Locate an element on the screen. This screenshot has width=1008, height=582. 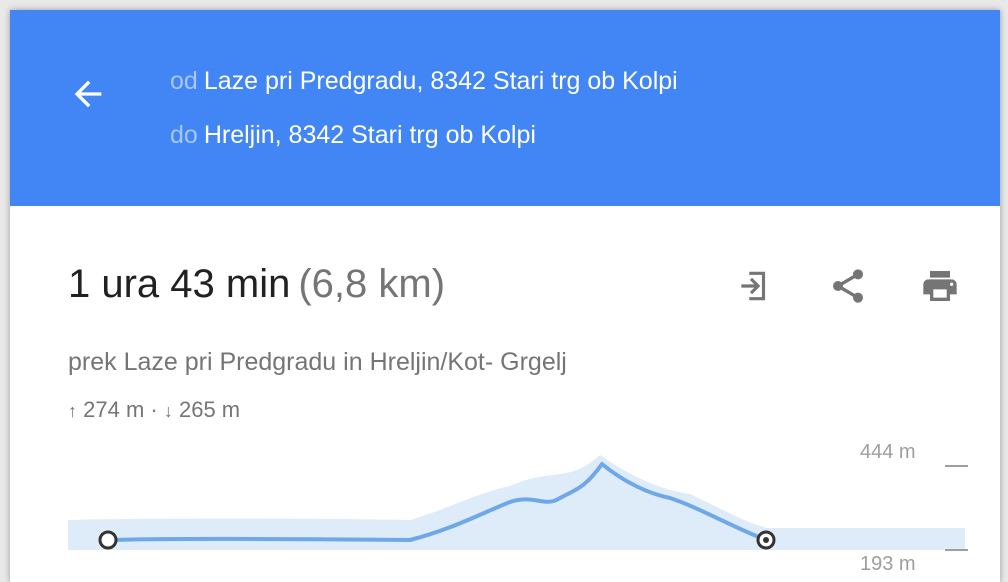
to-prefix: do is located at coordinates (184, 135).